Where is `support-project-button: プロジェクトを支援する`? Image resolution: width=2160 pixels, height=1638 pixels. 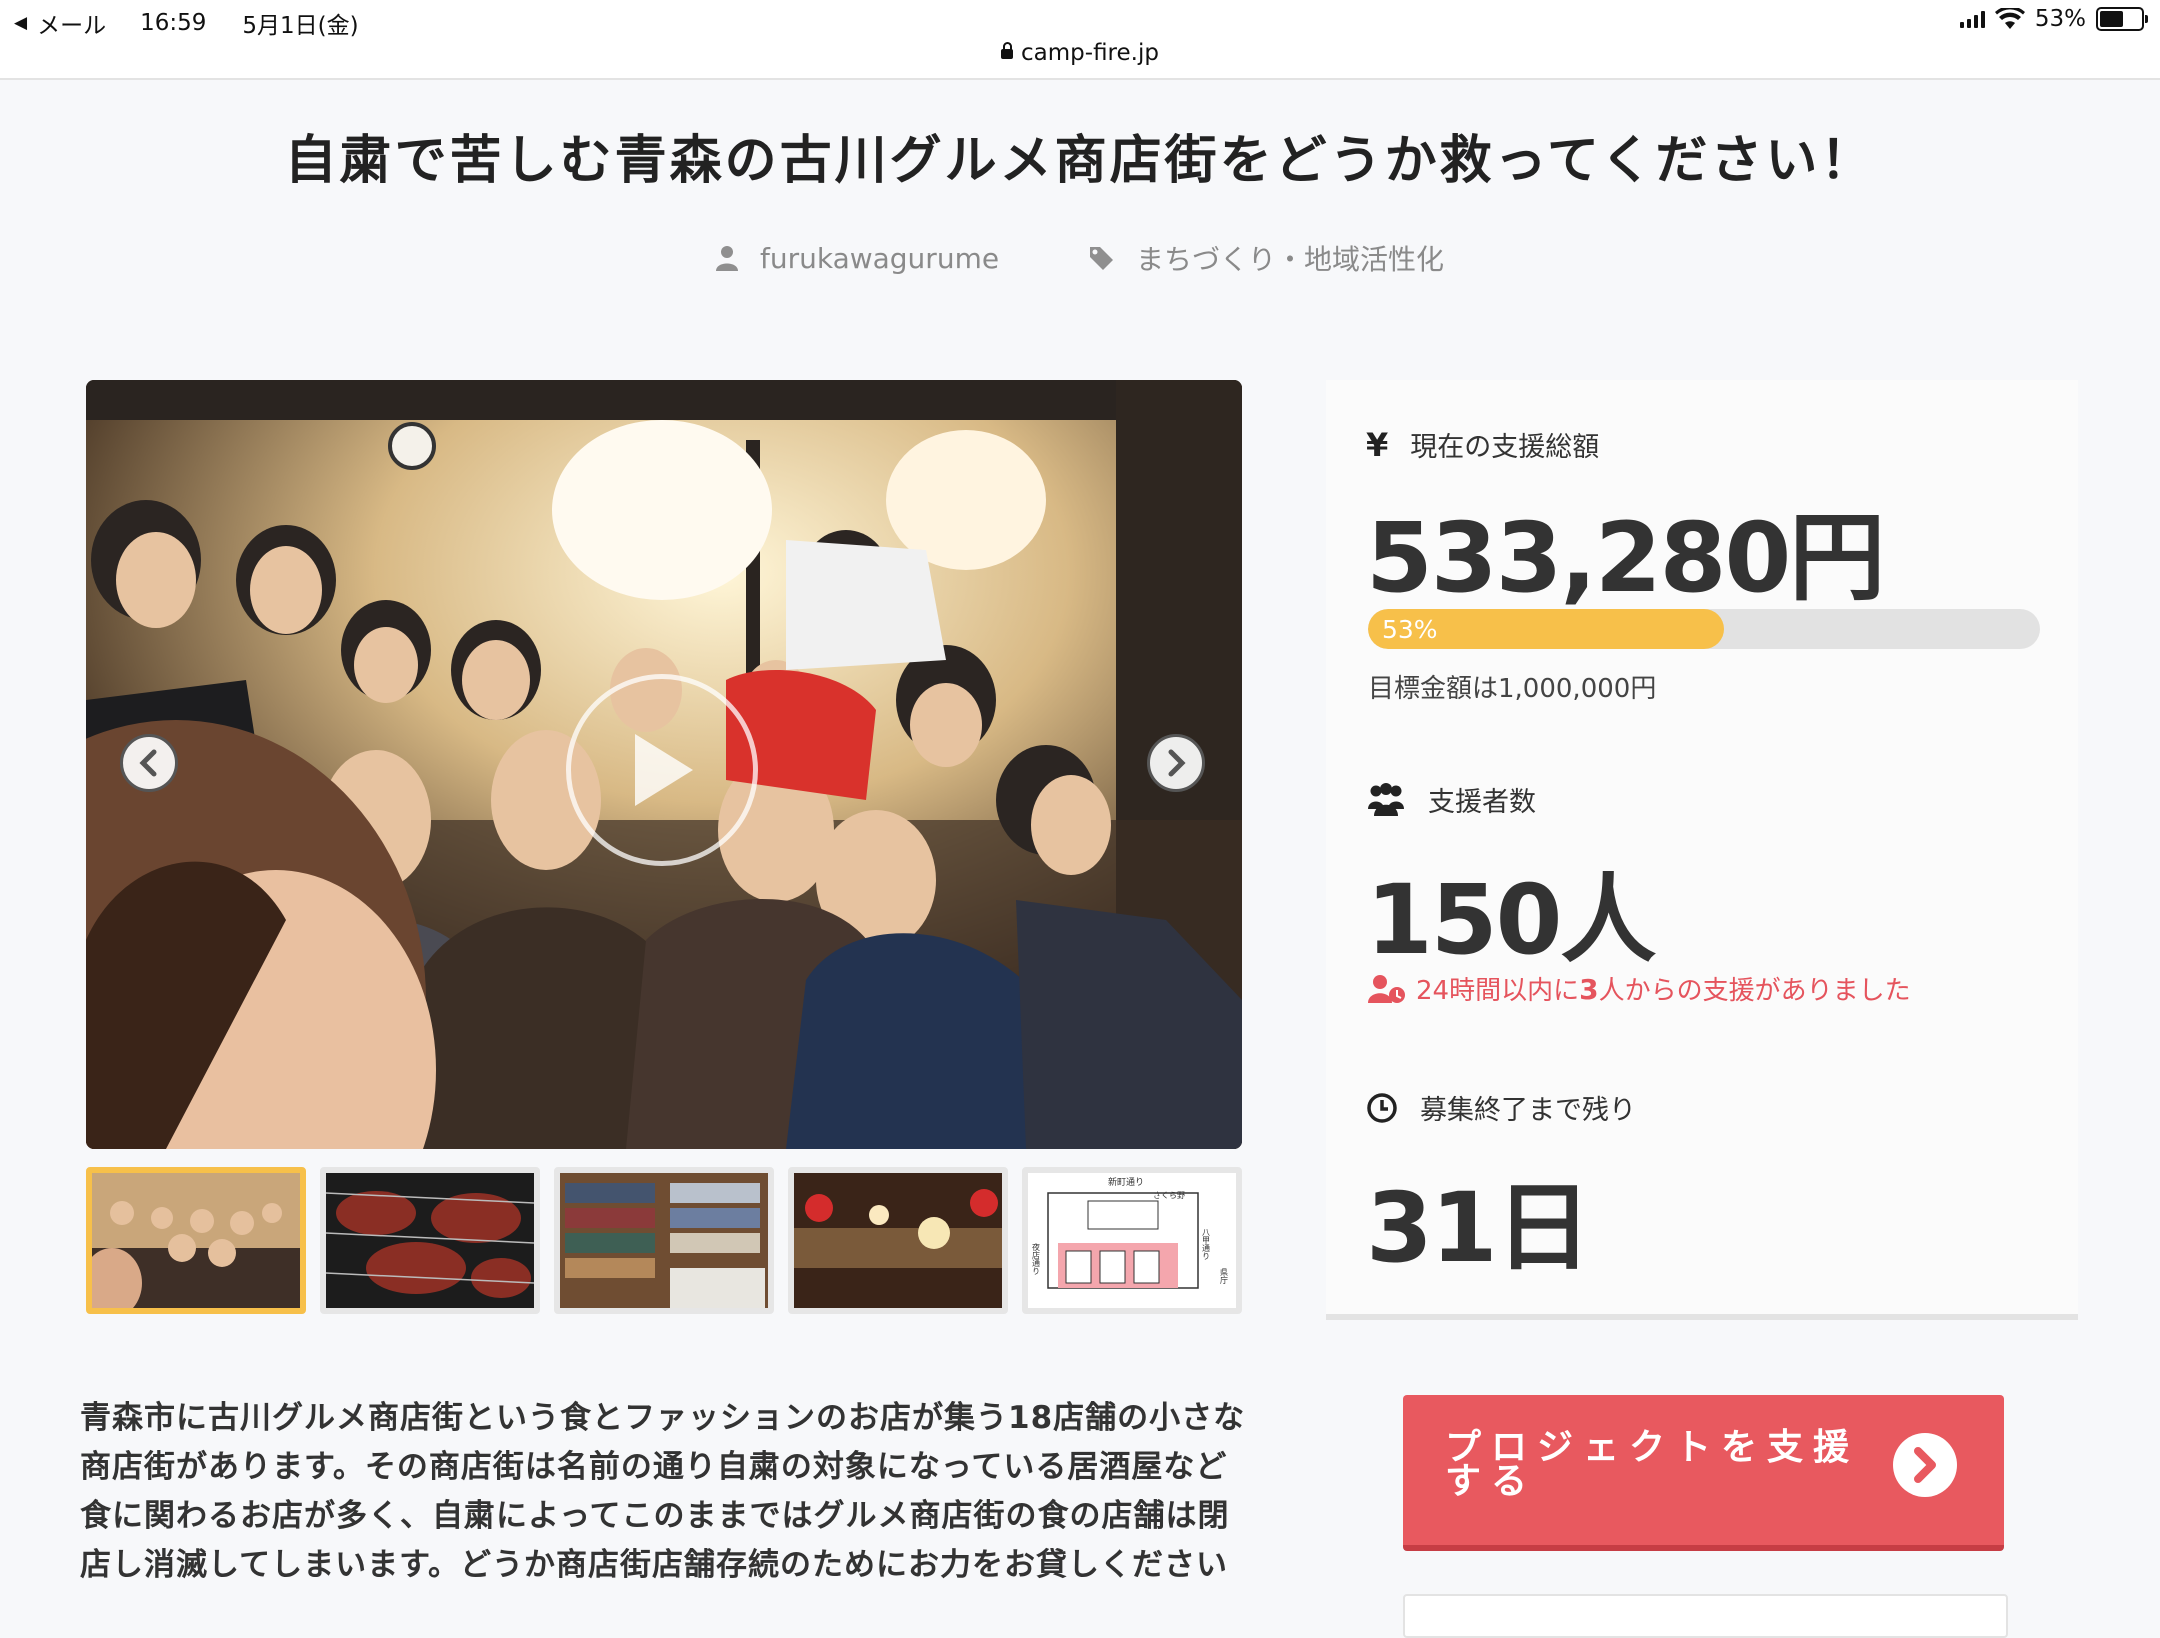
support-project-button: プロジェクトを支援する is located at coordinates (1703, 1473).